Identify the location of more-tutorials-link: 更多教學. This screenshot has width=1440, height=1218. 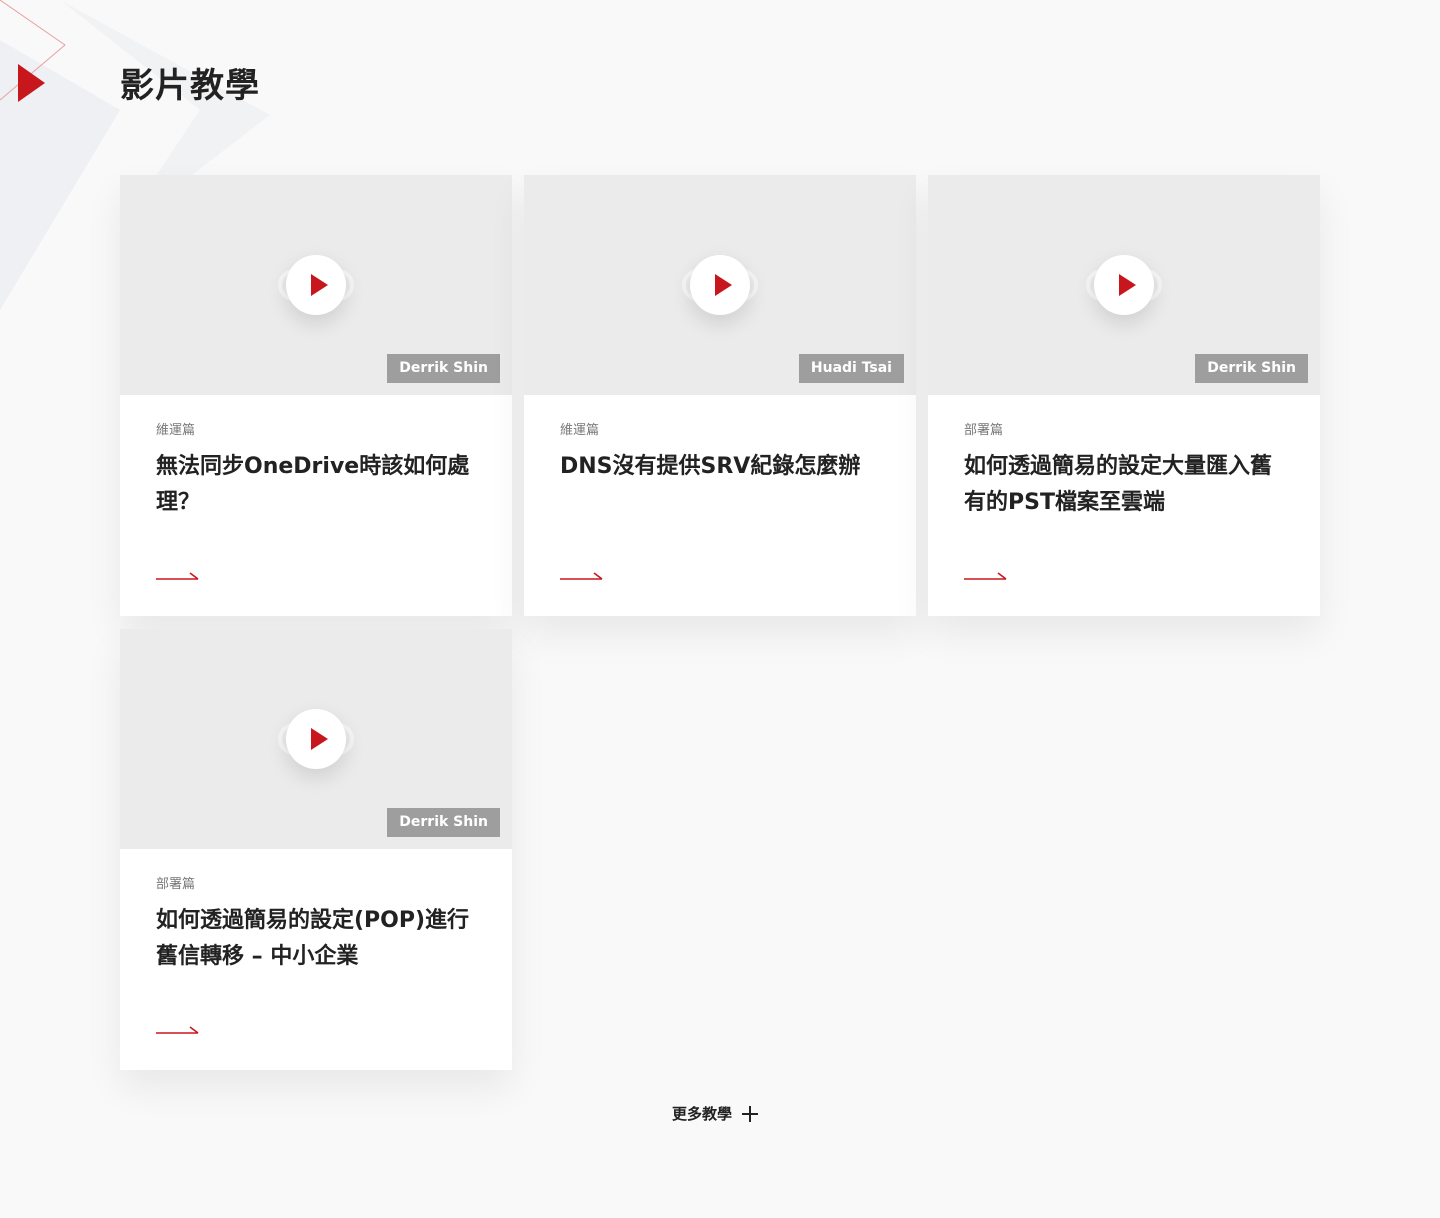
(715, 1114).